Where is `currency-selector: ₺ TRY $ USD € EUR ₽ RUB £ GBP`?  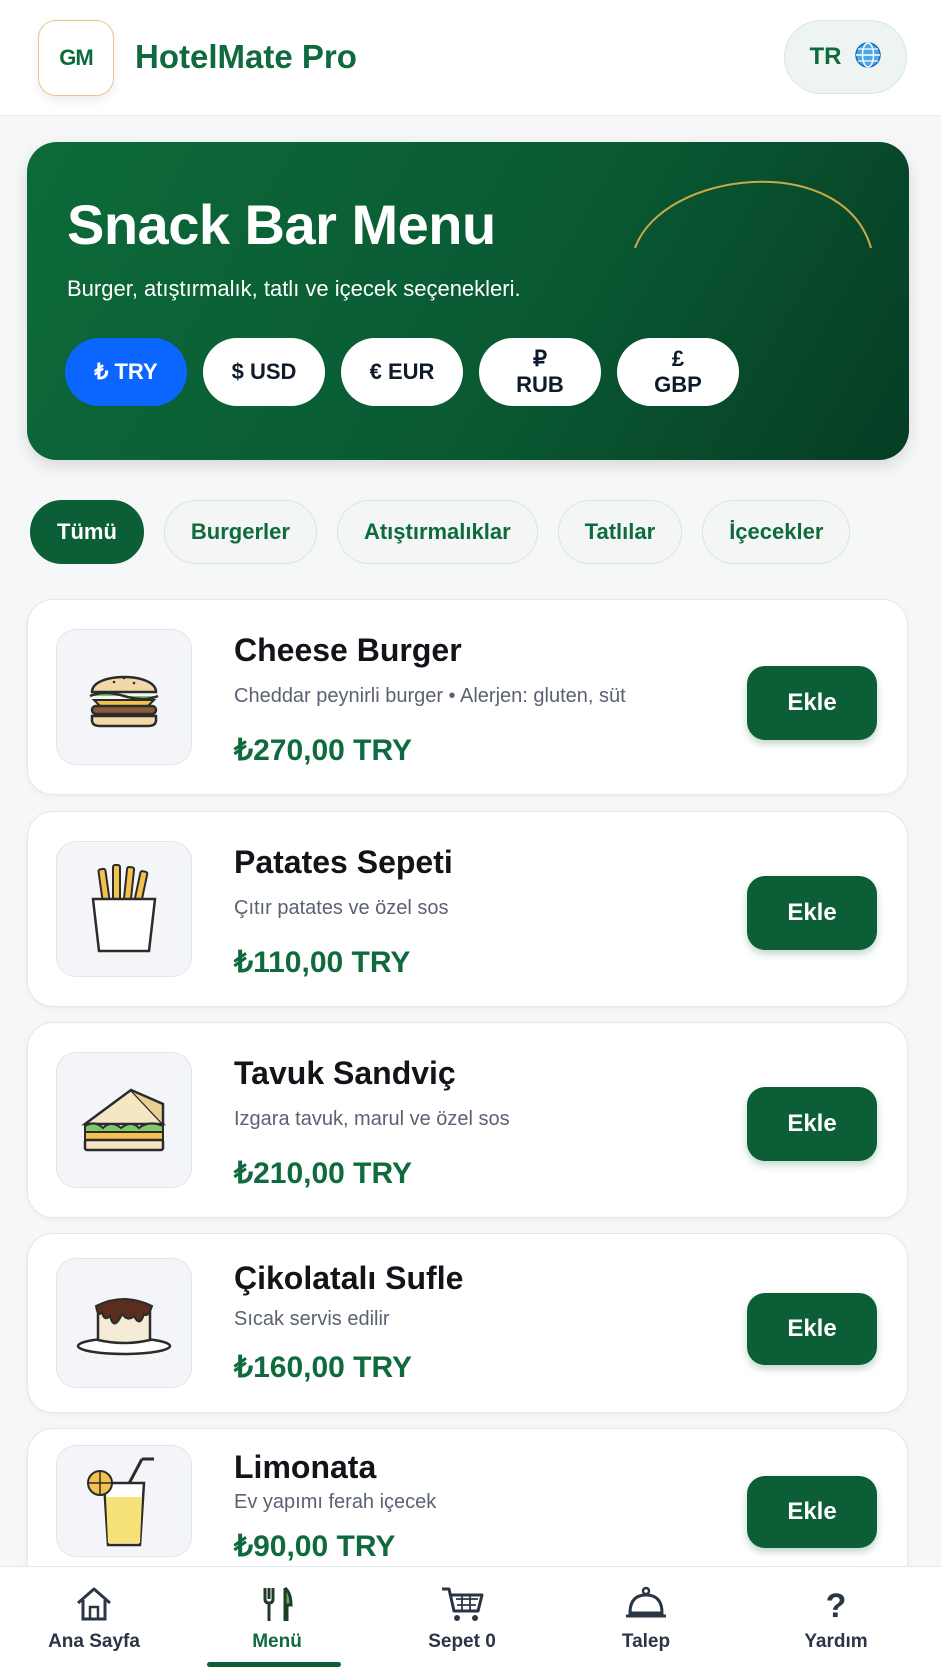
currency-selector: ₺ TRY $ USD € EUR ₽ RUB £ GBP is located at coordinates (402, 372).